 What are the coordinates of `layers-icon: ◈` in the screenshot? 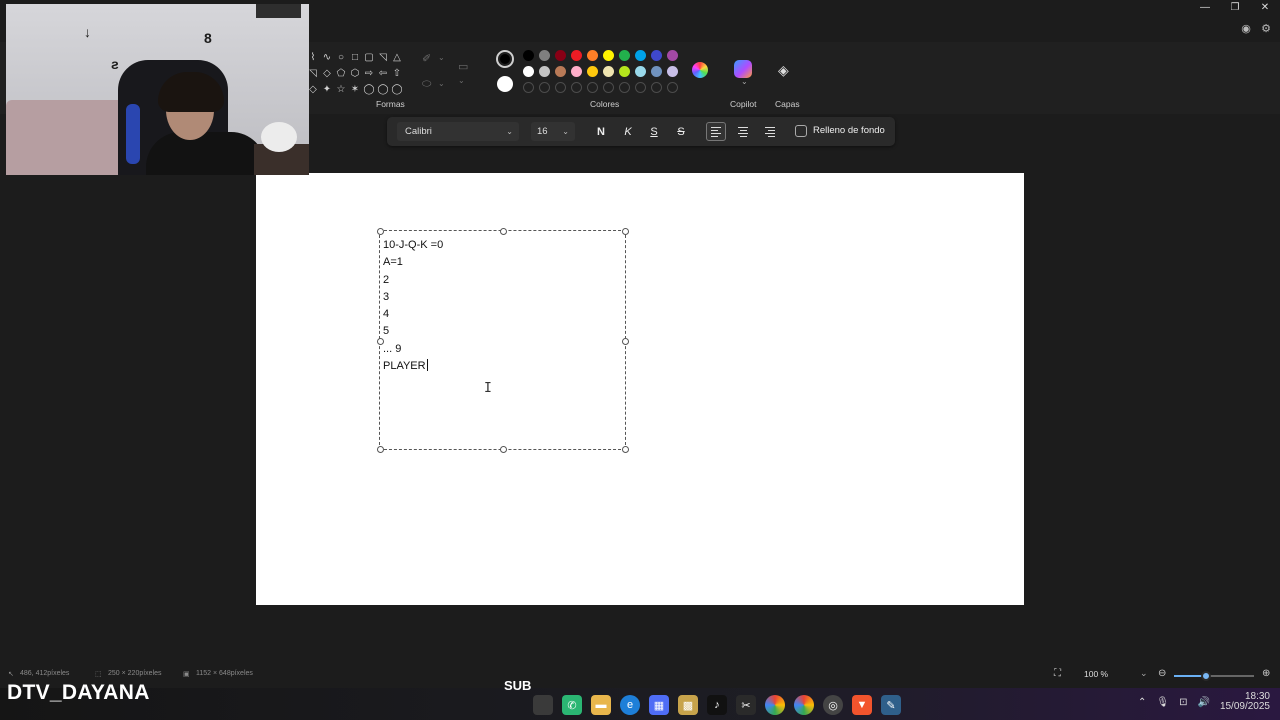 It's located at (783, 70).